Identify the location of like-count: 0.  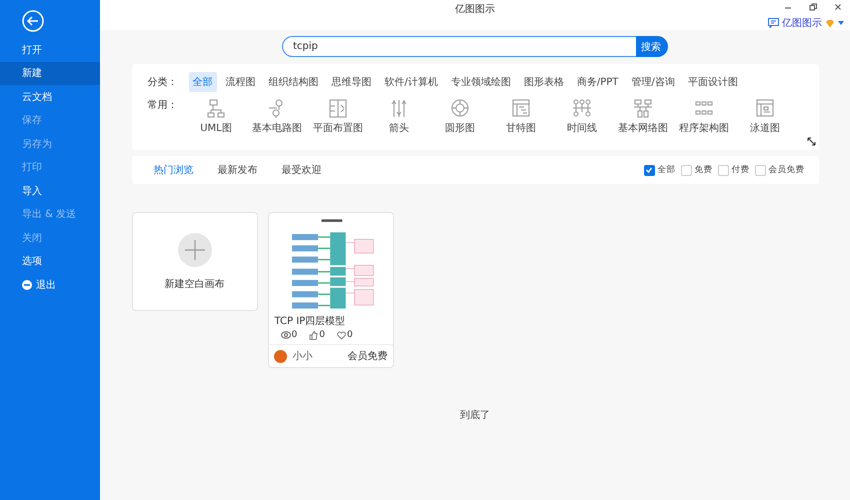
(322, 335).